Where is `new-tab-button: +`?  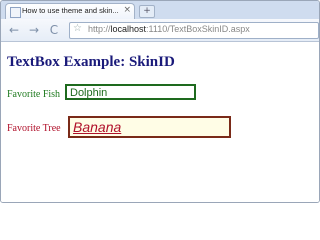 new-tab-button: + is located at coordinates (147, 11).